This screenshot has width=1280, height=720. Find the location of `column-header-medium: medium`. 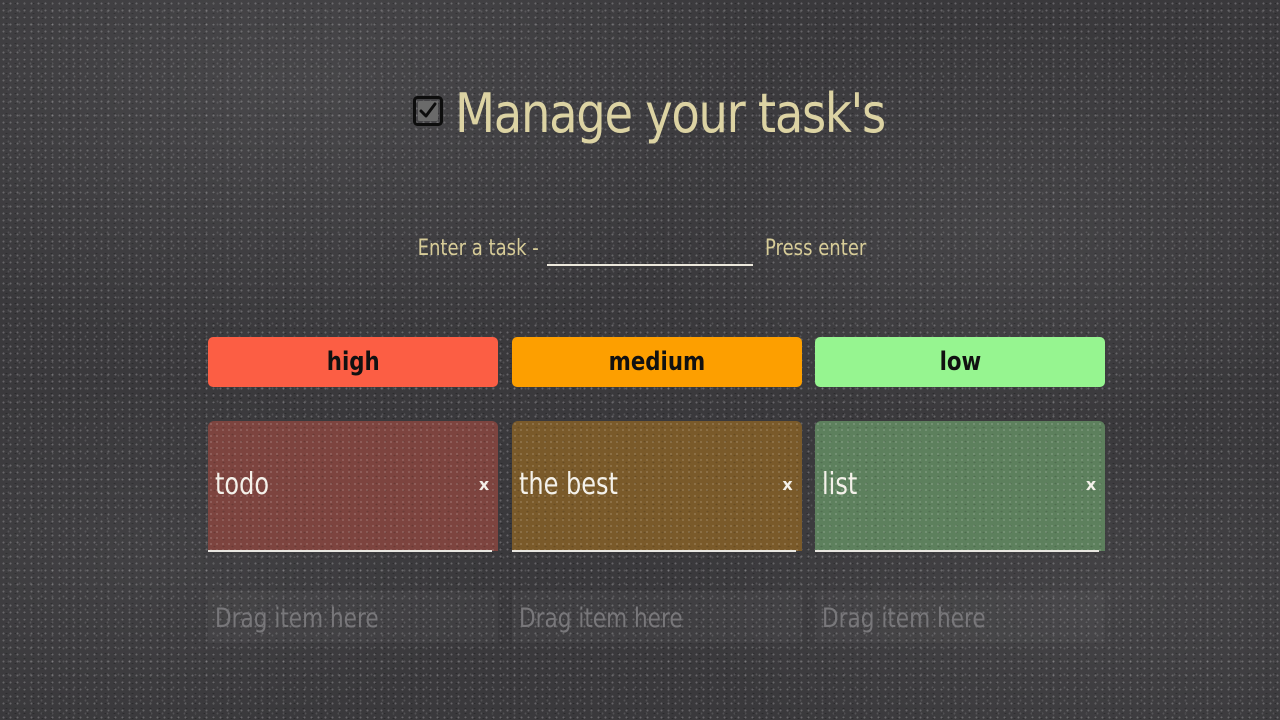

column-header-medium: medium is located at coordinates (656, 362).